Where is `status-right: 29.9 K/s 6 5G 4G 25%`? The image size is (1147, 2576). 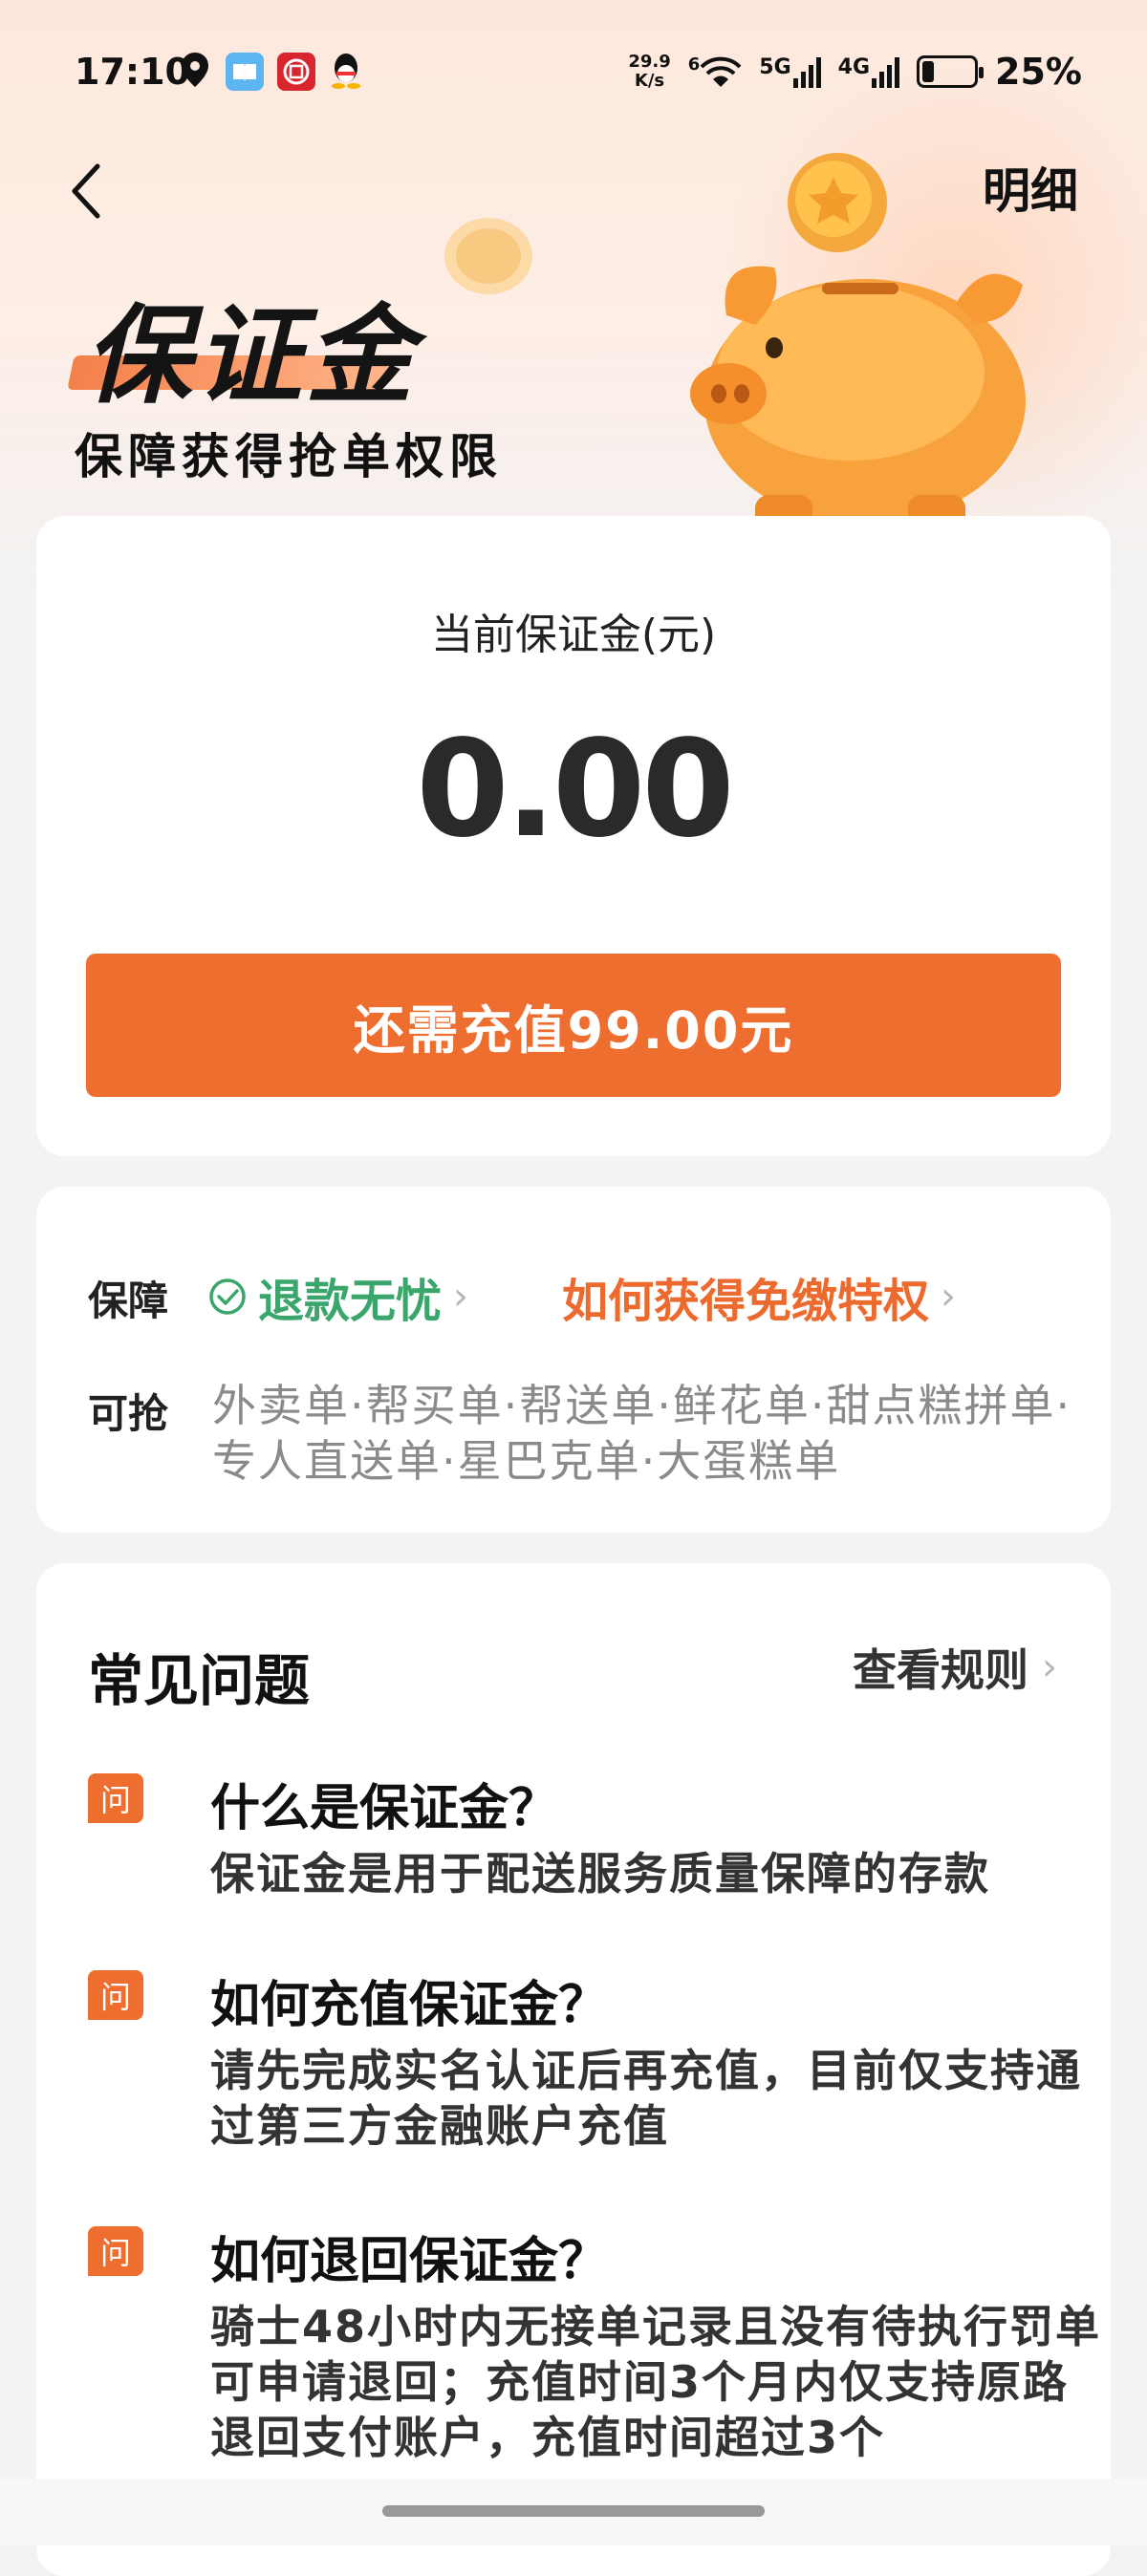 status-right: 29.9 K/s 6 5G 4G 25% is located at coordinates (855, 72).